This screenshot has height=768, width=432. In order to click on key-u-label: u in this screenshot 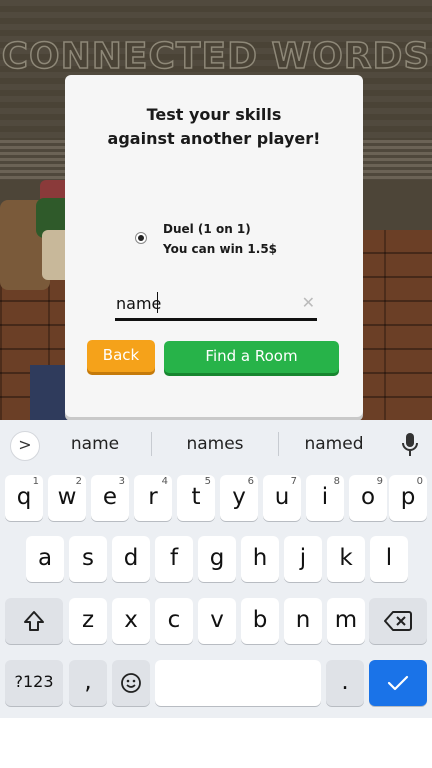, I will do `click(282, 497)`.